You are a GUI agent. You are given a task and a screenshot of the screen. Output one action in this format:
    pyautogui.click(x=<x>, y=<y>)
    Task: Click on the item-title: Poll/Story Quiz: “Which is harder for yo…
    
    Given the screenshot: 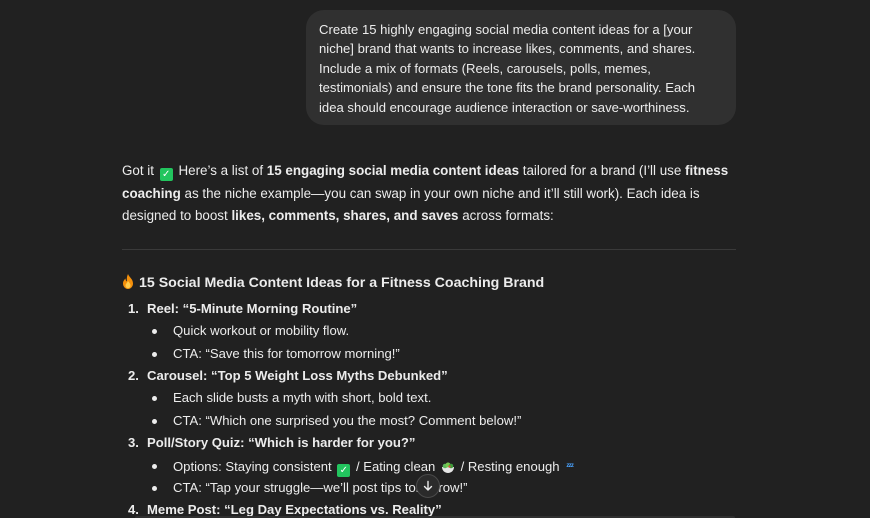 What is the action you would take?
    pyautogui.click(x=281, y=442)
    